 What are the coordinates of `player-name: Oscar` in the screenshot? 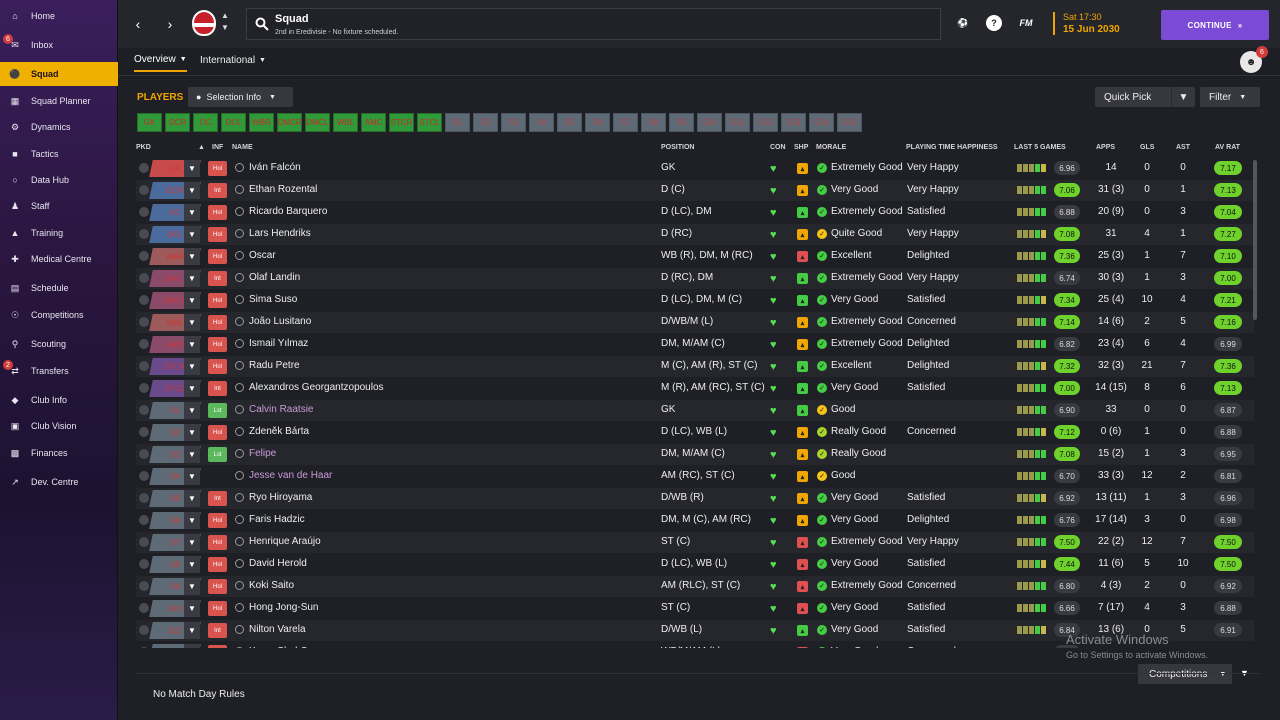 It's located at (262, 255).